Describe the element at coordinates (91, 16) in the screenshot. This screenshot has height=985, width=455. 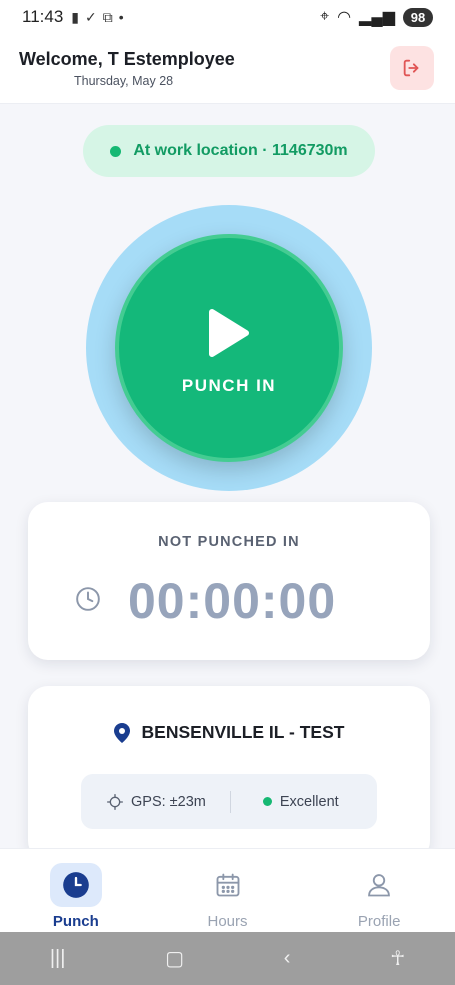
I see `check-icon: ✓` at that location.